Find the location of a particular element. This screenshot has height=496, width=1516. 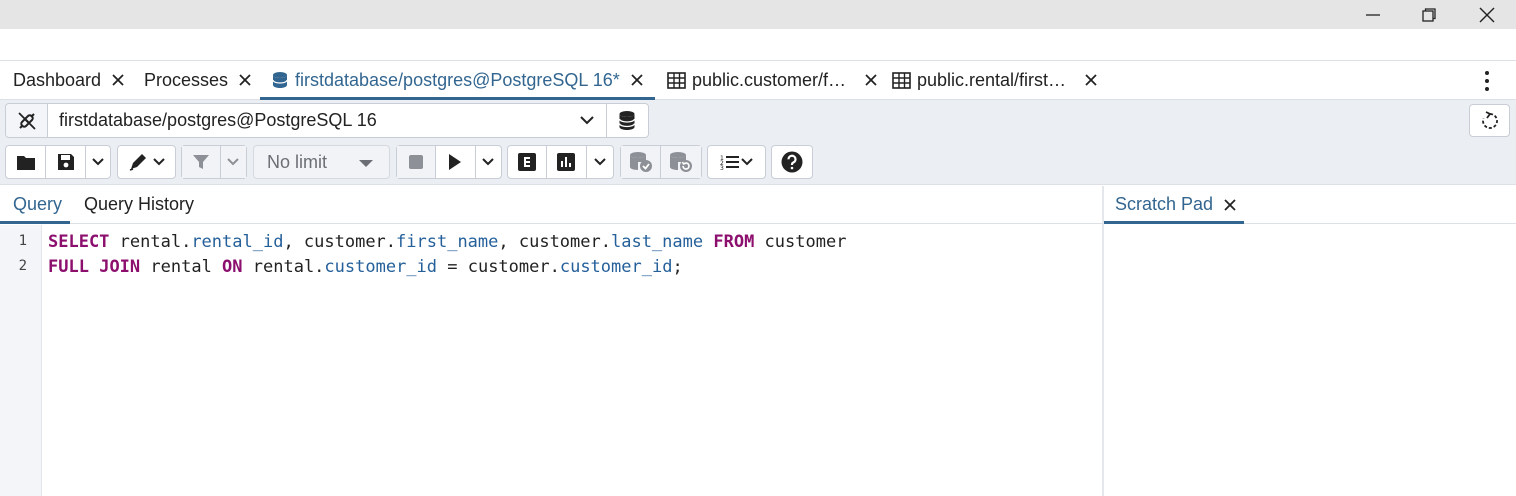

execute-button is located at coordinates (456, 162).